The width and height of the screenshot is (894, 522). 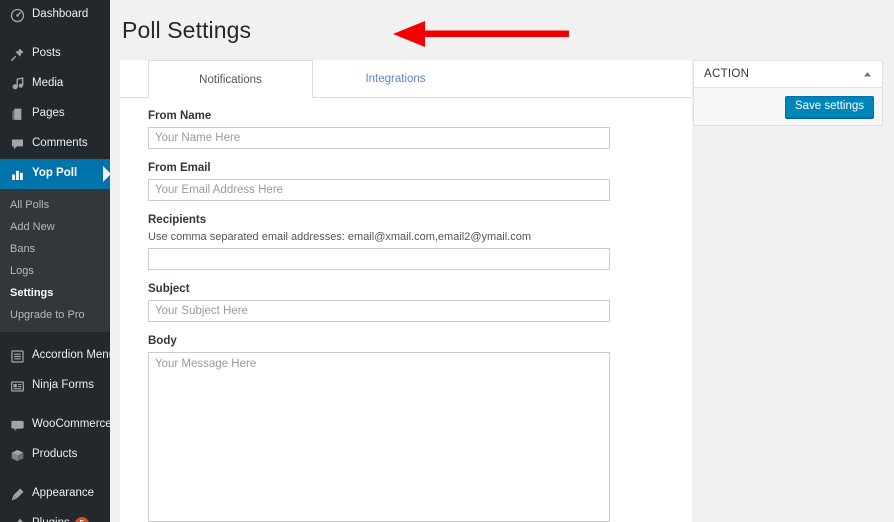 I want to click on sidebar-item-dashboard: Dashboard, so click(x=55, y=15).